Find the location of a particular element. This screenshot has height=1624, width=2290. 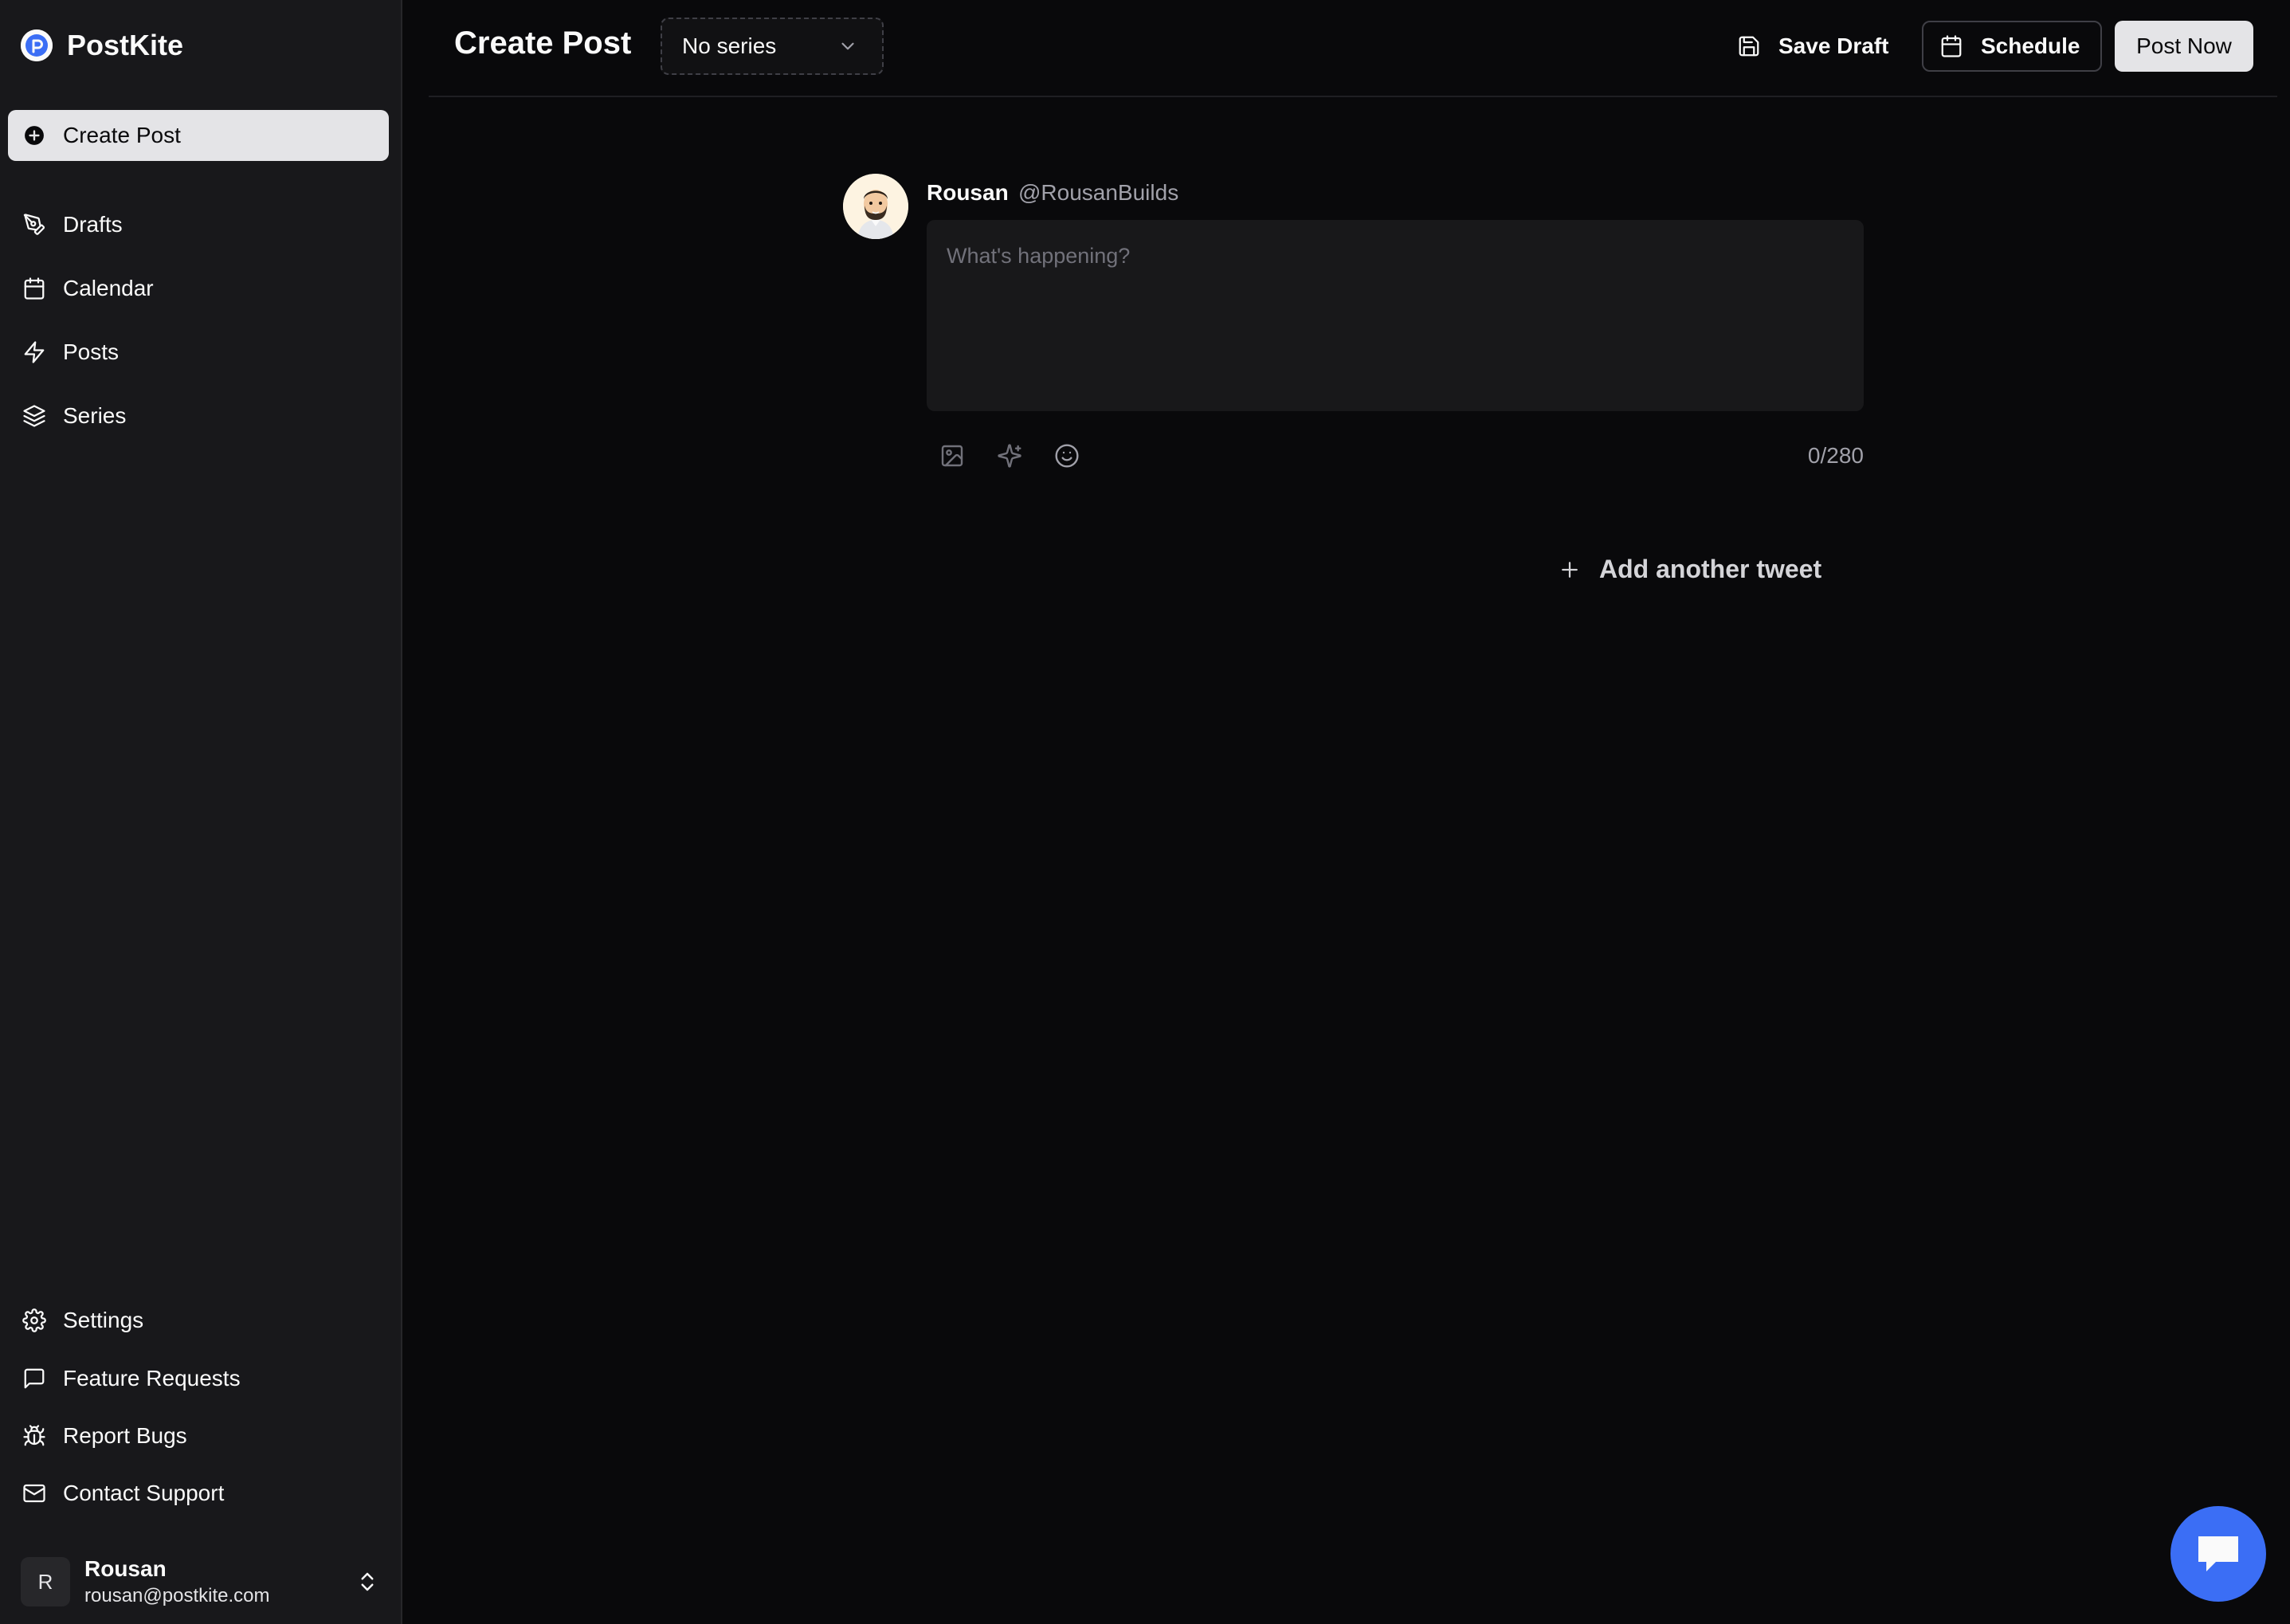

chevrons-up-down-icon is located at coordinates (367, 1581).